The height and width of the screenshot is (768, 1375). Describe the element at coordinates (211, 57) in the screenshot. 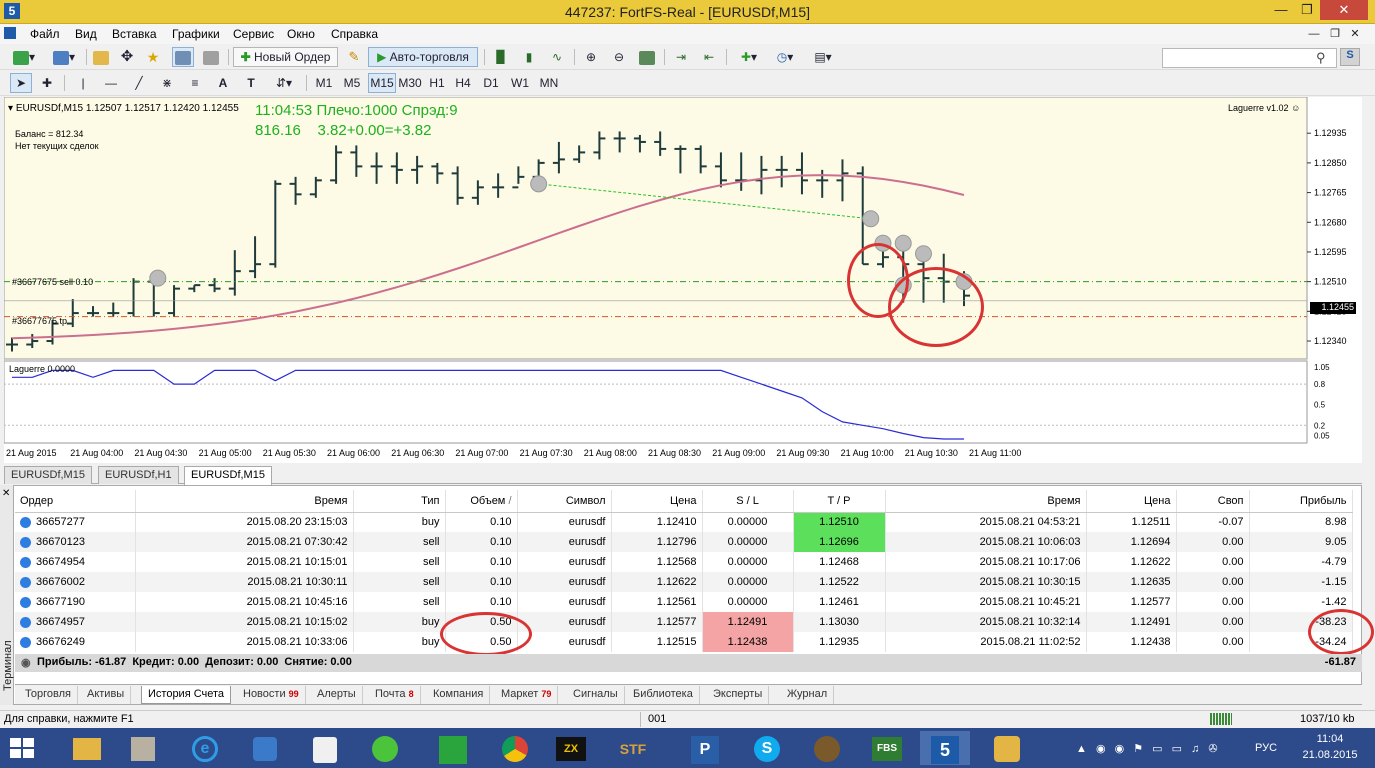

I see `tester-button` at that location.